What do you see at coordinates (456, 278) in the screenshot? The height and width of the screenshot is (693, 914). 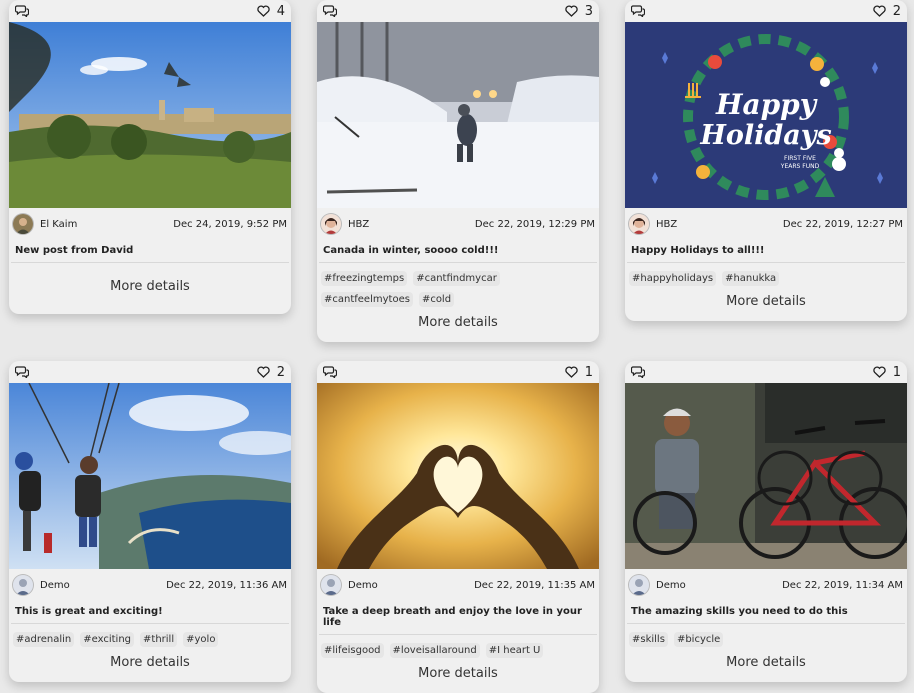 I see `tag: #cantfindmycar` at bounding box center [456, 278].